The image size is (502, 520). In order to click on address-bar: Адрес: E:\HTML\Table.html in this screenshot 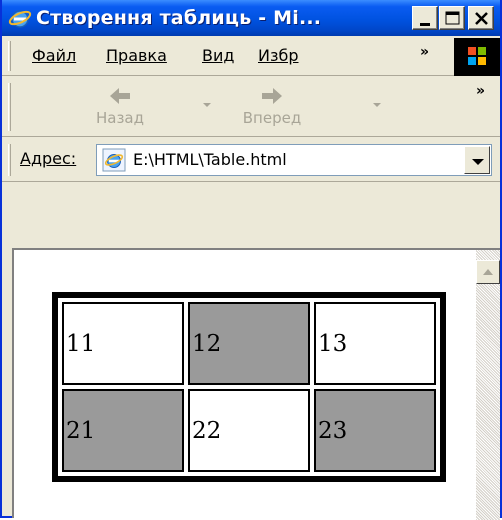, I will do `click(251, 160)`.